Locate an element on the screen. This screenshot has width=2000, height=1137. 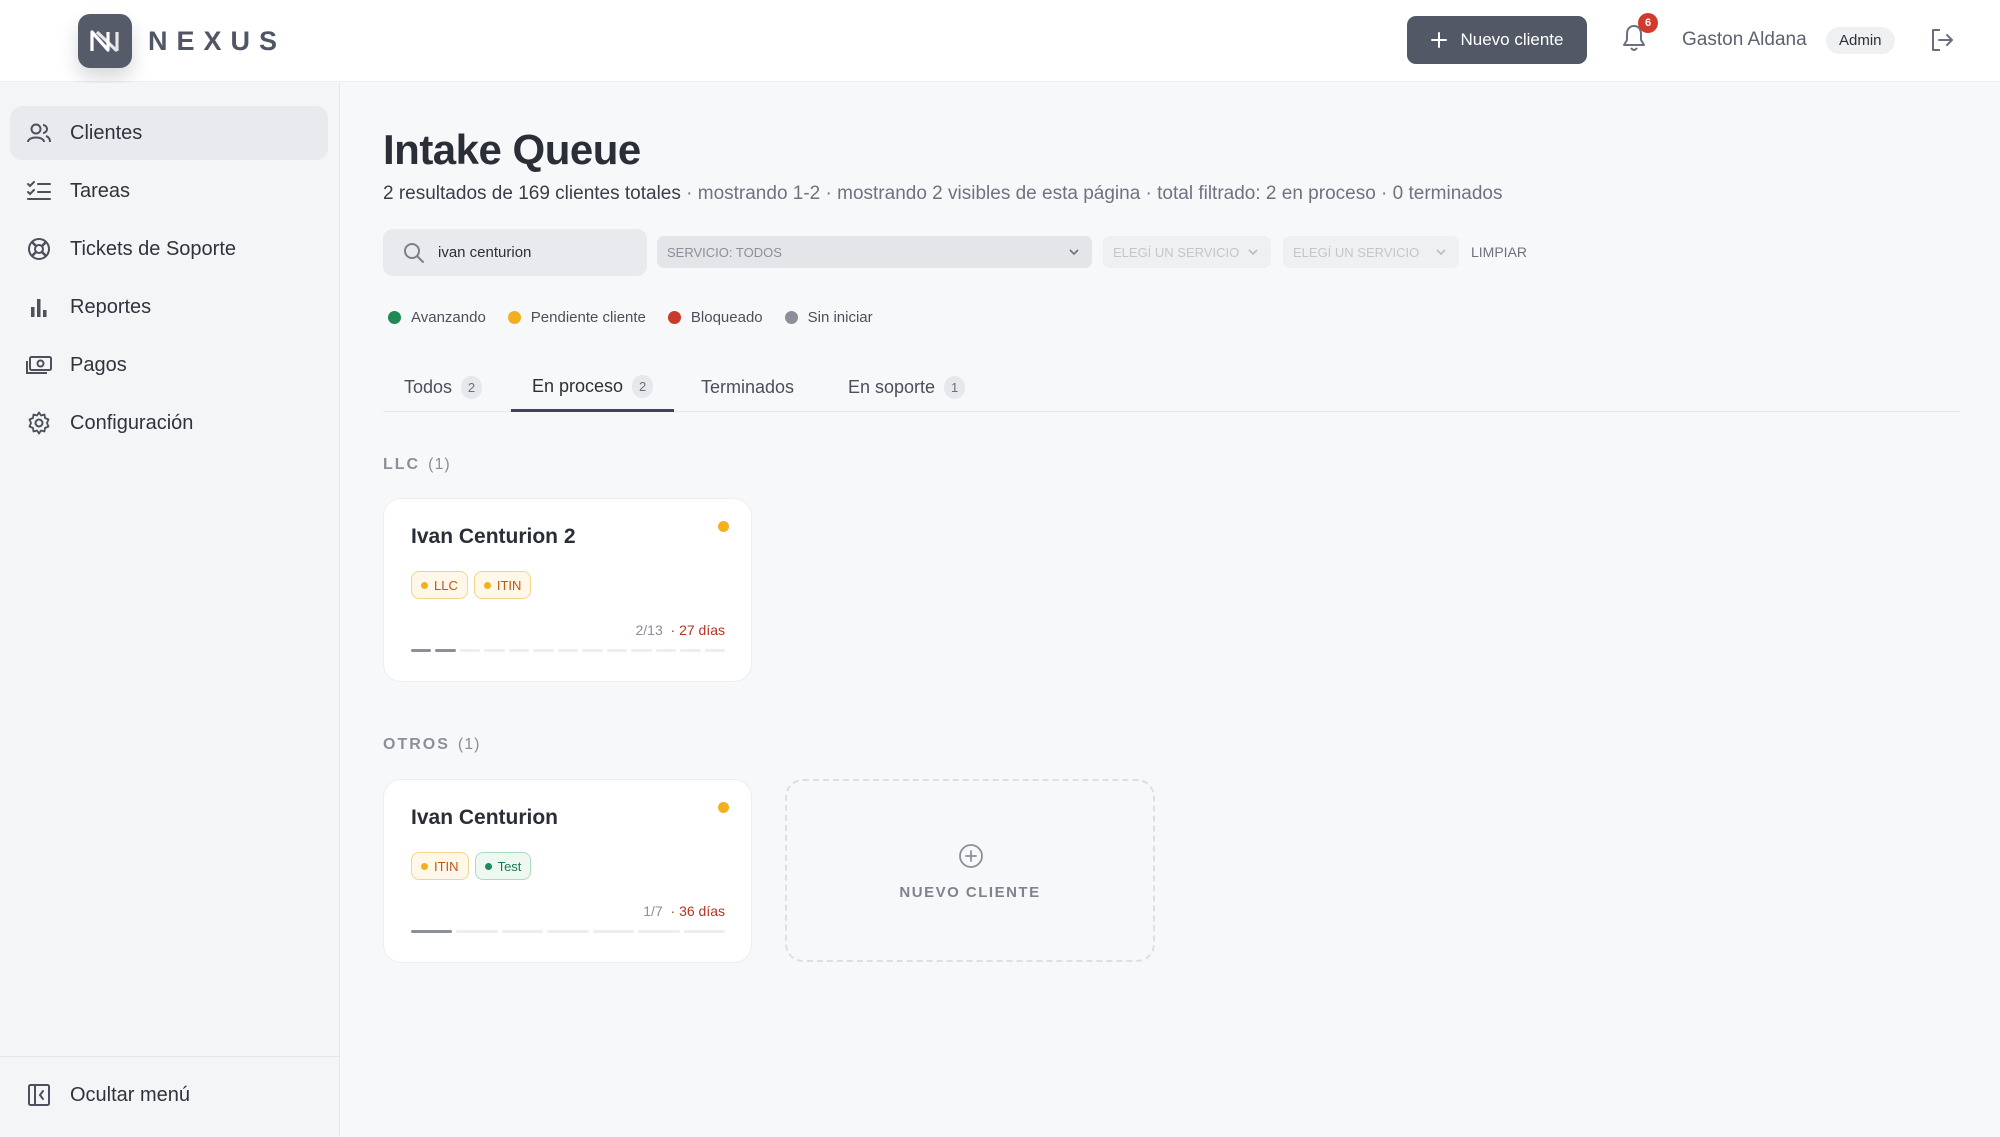
sidebar-item-pagos: Pagos is located at coordinates (169, 365).